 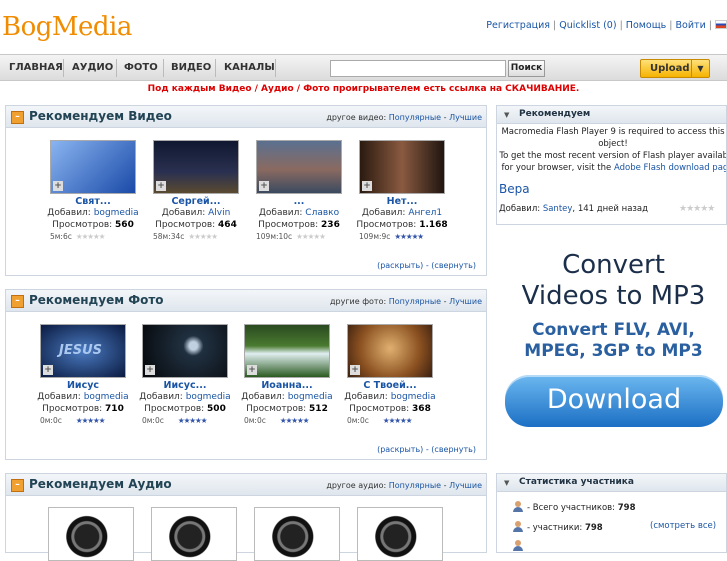 I want to click on search-button: Поиск, so click(x=526, y=68).